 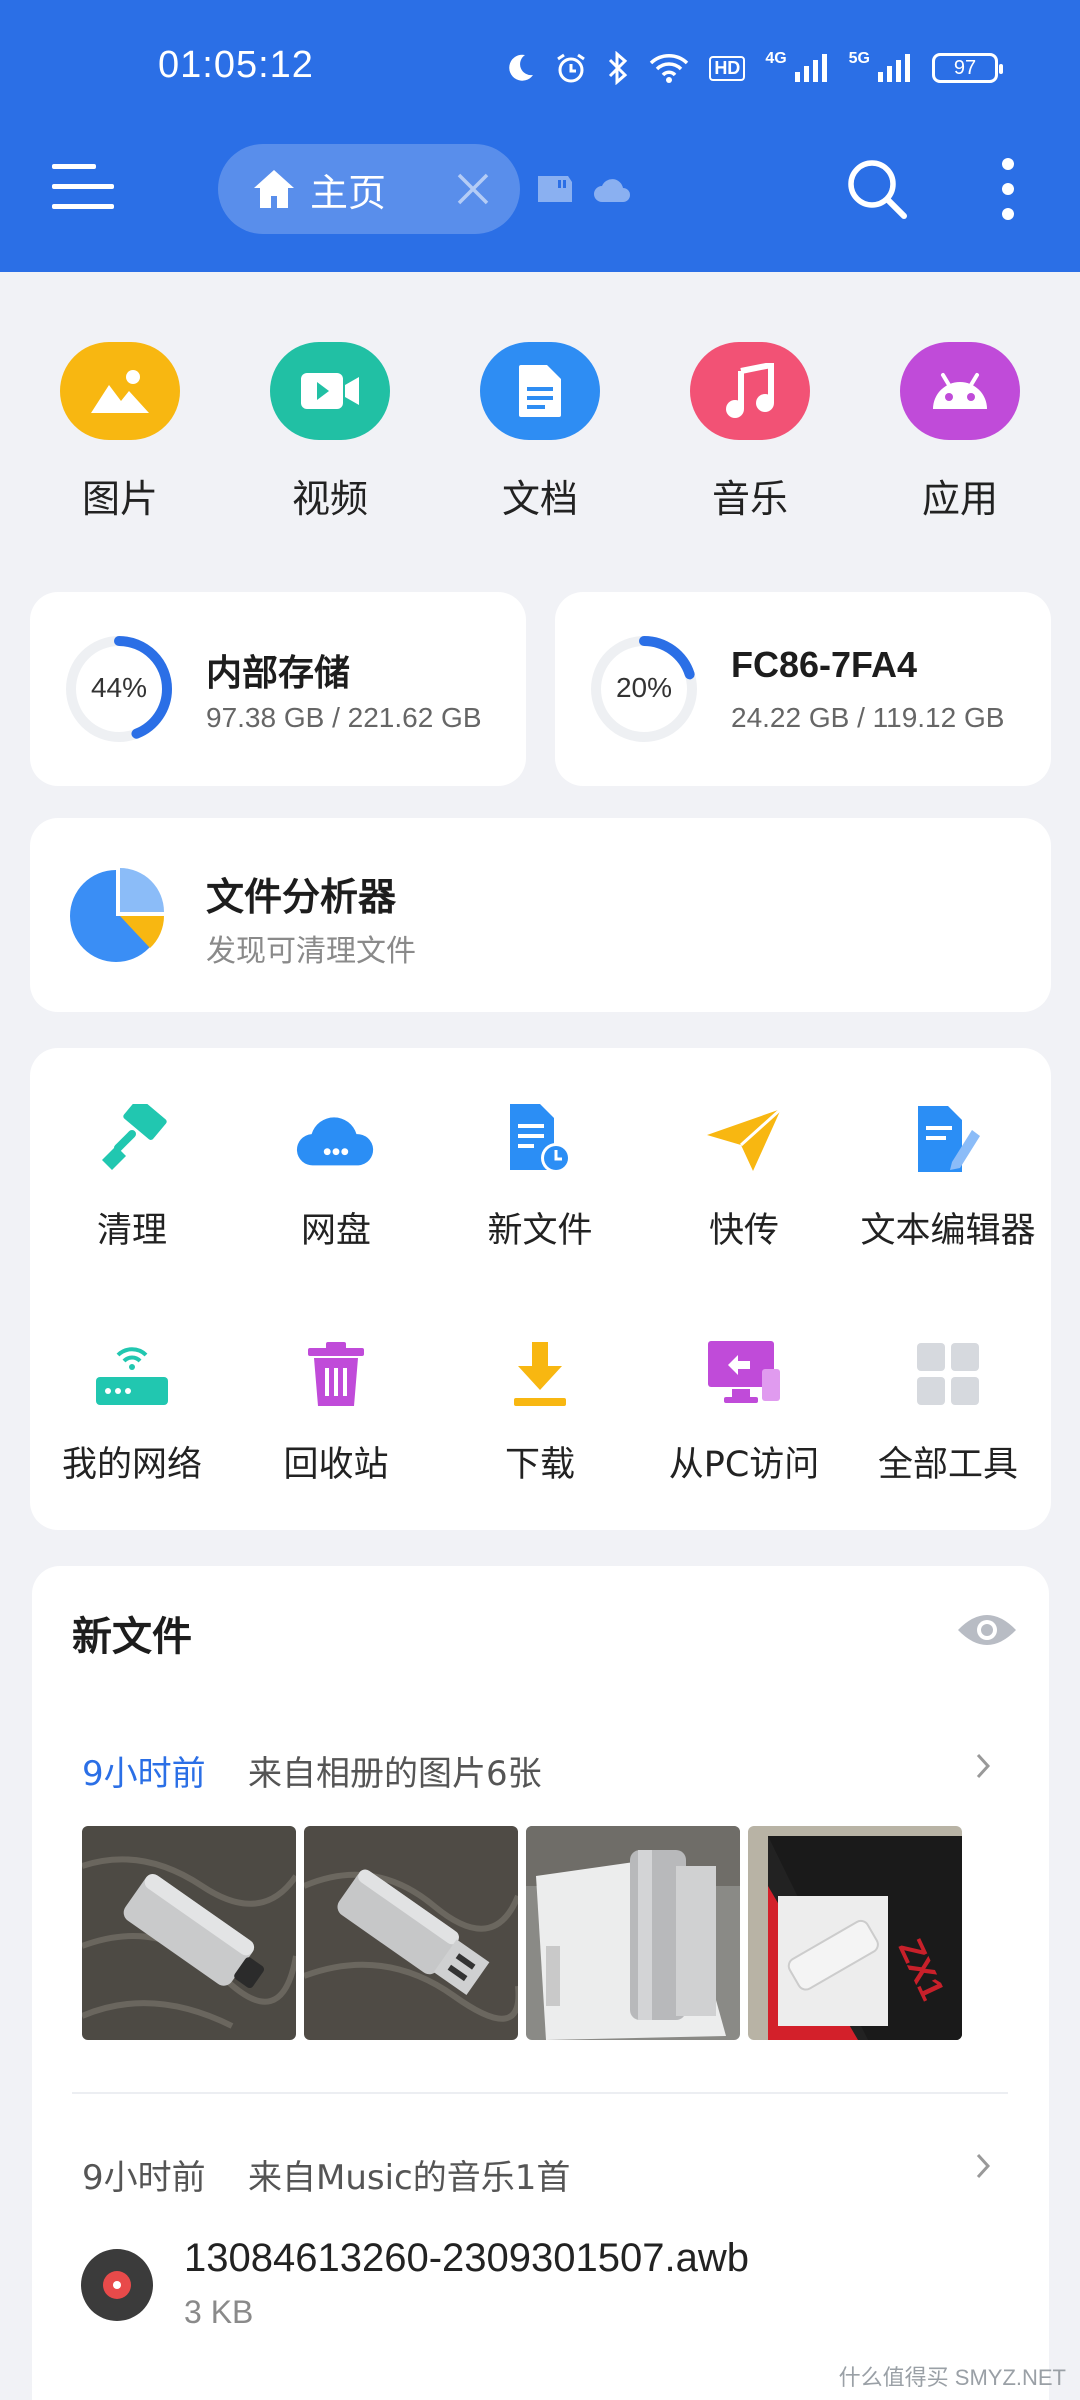 I want to click on home-tab: 主页, so click(x=369, y=189).